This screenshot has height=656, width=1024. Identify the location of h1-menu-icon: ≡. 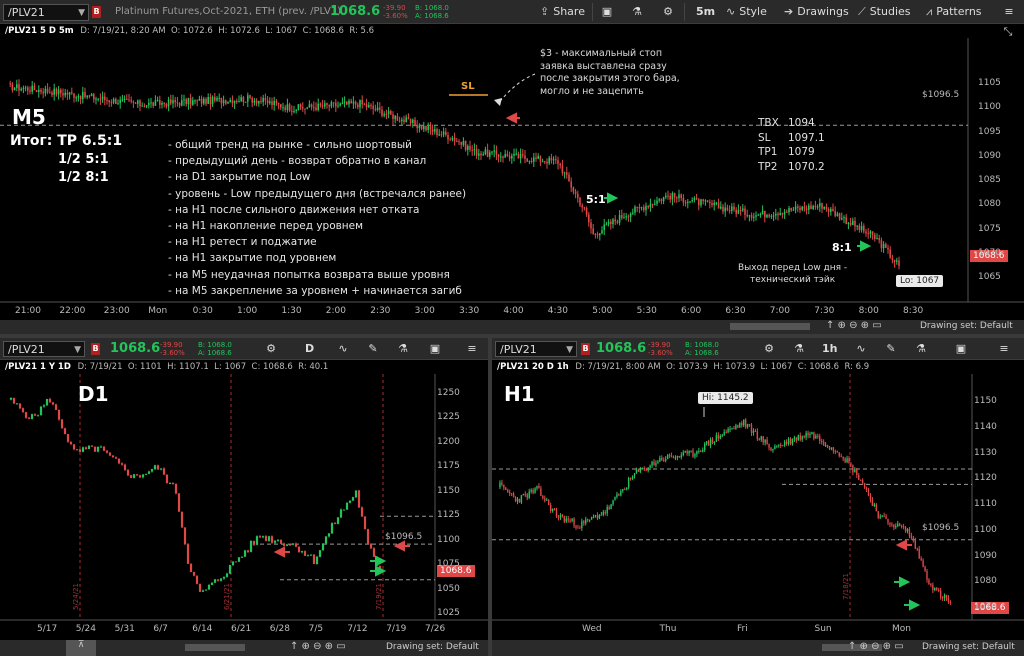
(1004, 349).